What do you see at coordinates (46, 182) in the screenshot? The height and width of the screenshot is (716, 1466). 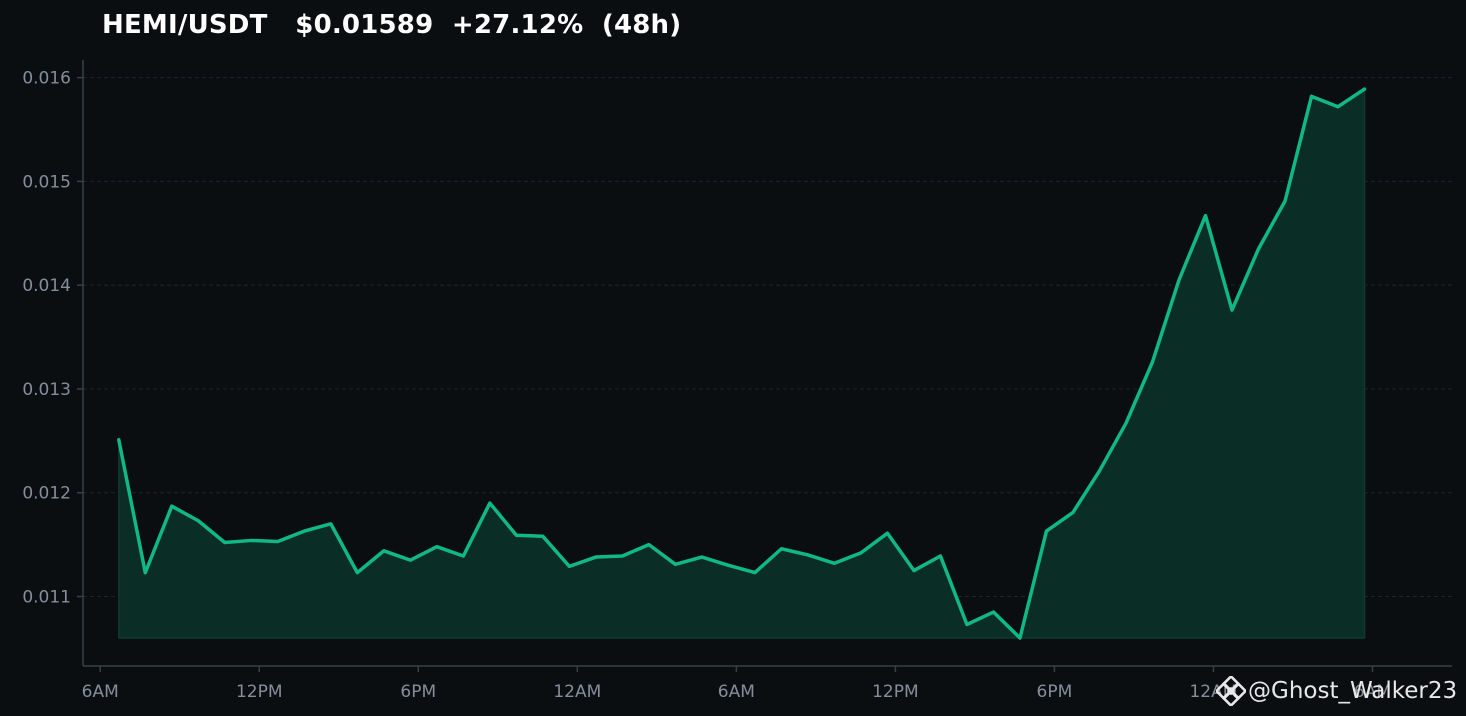 I see `y-tick-label: 0.015` at bounding box center [46, 182].